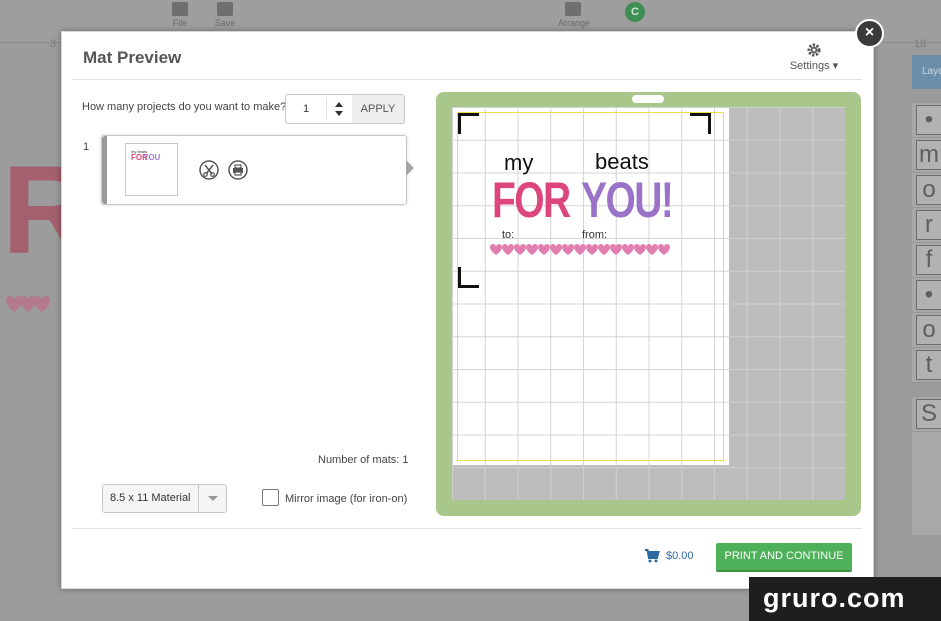 Image resolution: width=941 pixels, height=621 pixels. Describe the element at coordinates (928, 225) in the screenshot. I see `layer-thumb: r` at that location.